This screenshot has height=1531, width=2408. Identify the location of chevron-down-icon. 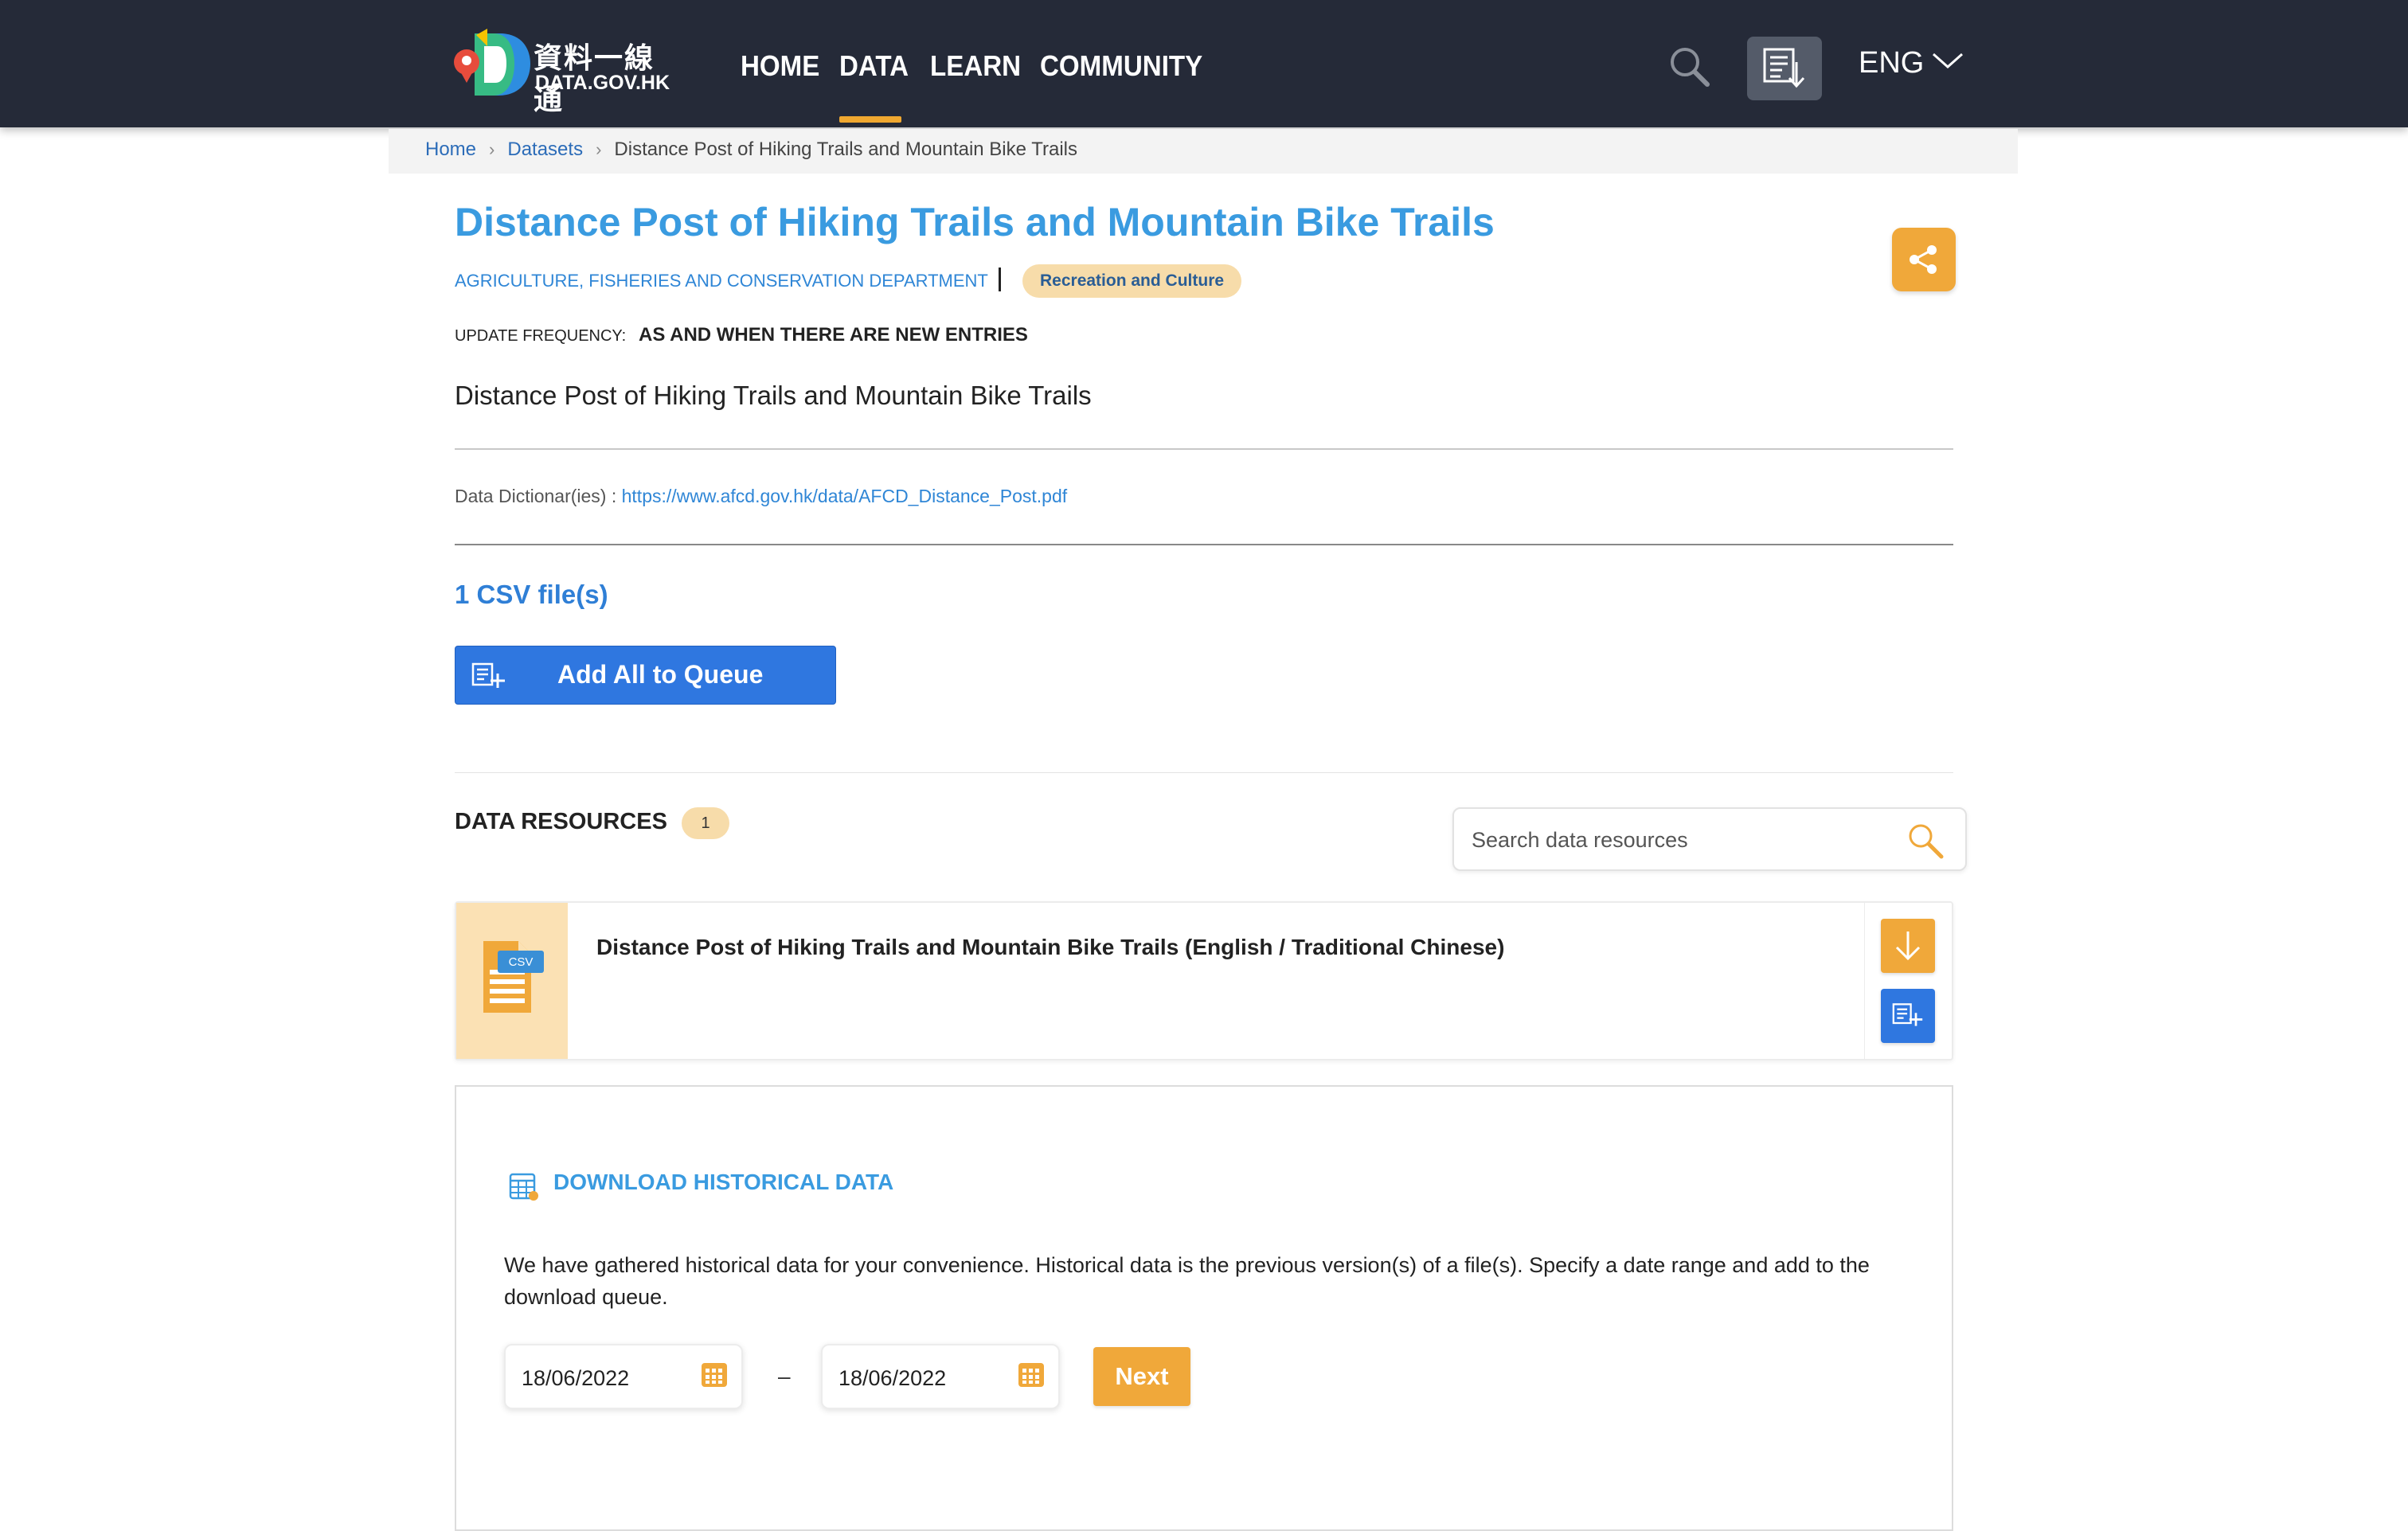
(1948, 61).